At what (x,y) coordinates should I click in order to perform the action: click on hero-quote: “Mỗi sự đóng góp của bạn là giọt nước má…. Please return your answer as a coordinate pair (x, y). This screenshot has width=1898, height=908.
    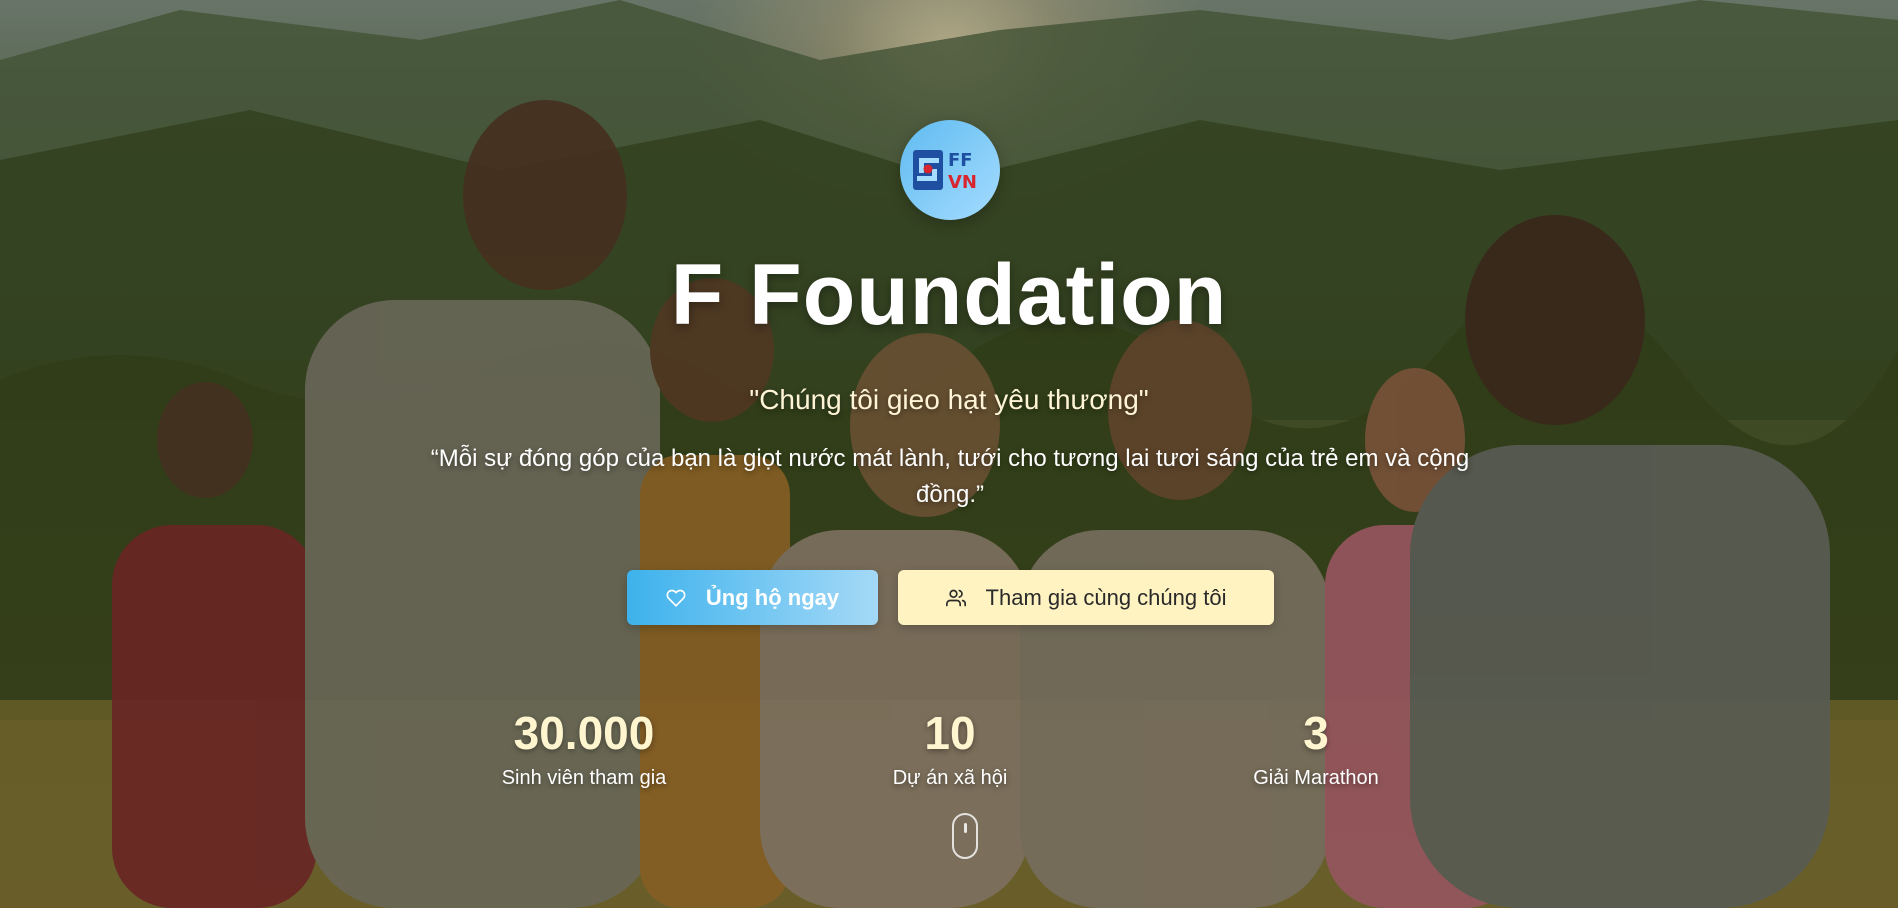
    Looking at the image, I should click on (950, 476).